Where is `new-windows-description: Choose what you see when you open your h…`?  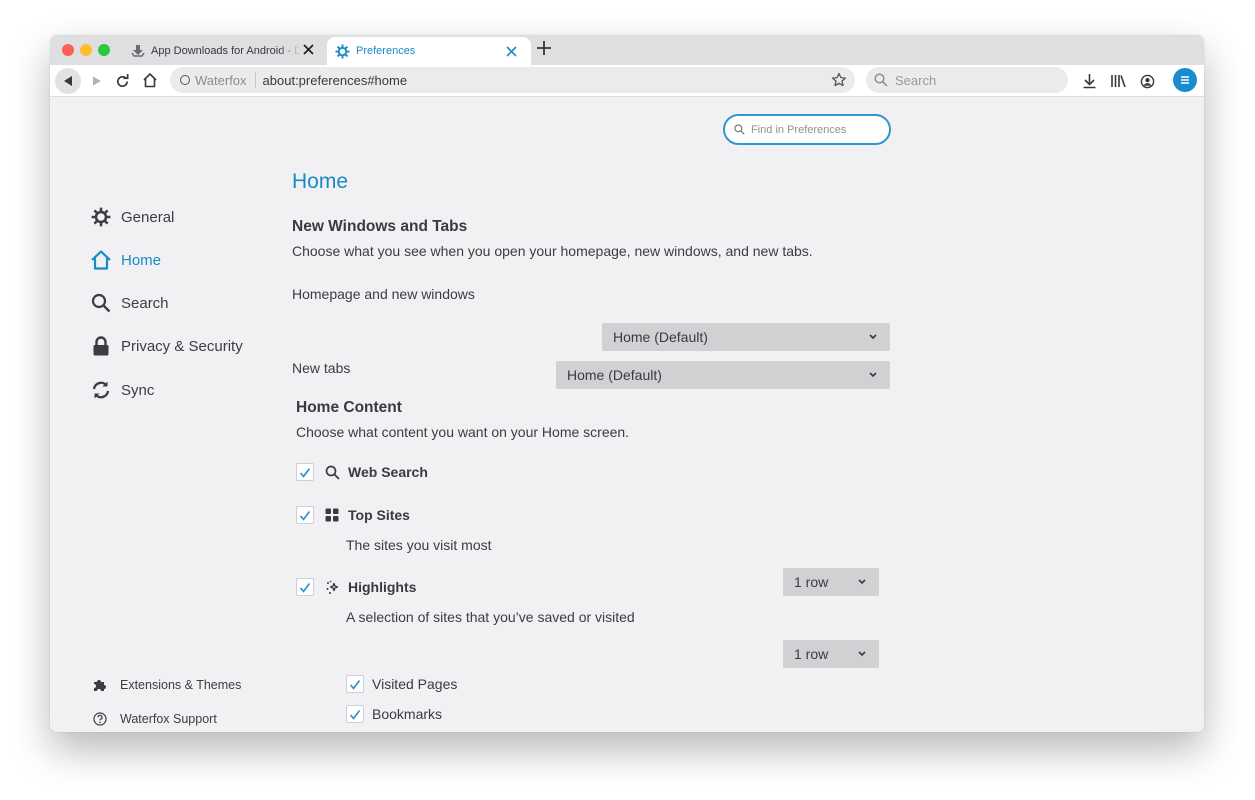
new-windows-description: Choose what you see when you open your h… is located at coordinates (552, 251).